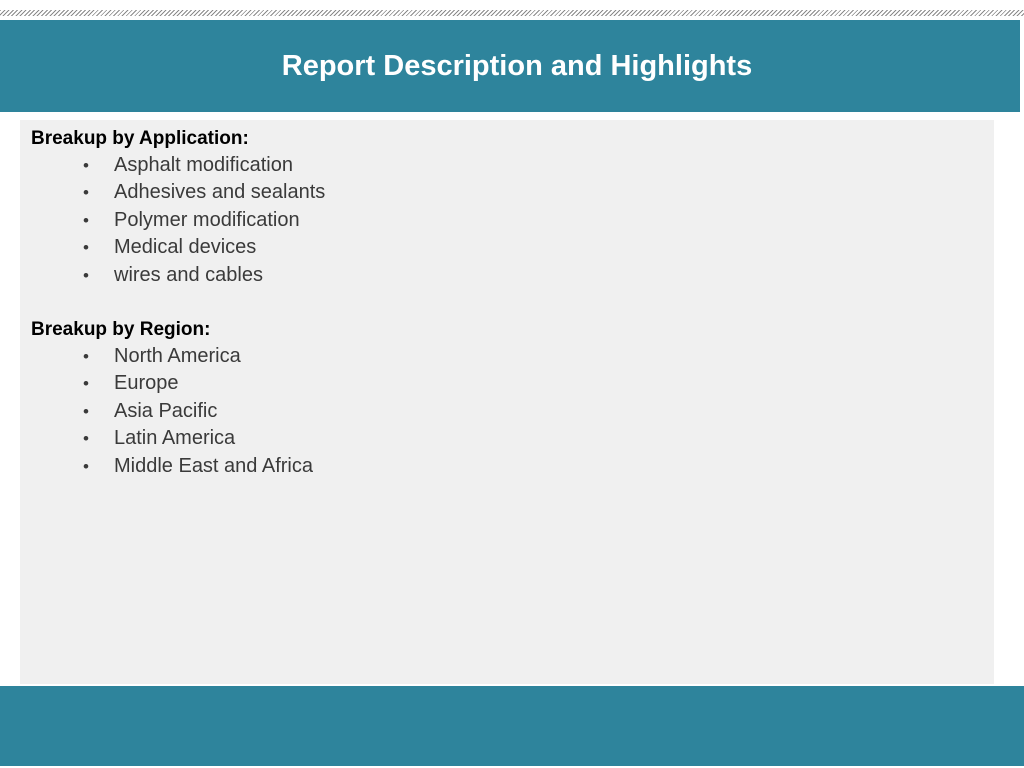 The image size is (1024, 768). I want to click on list-item: • wires and cables, so click(172, 275).